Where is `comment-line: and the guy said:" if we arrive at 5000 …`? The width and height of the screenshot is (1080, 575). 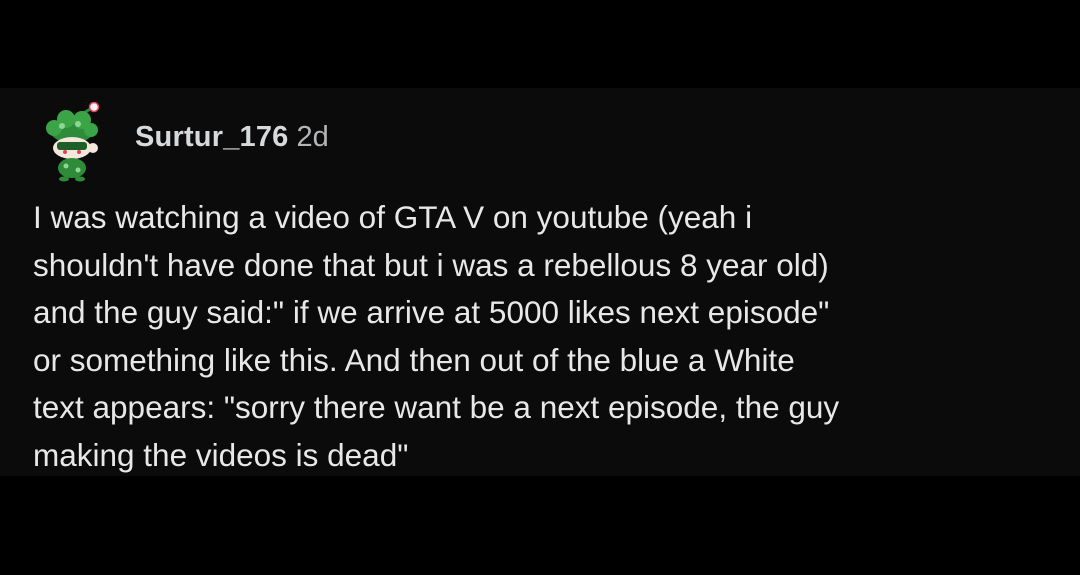 comment-line: and the guy said:" if we arrive at 5000 … is located at coordinates (431, 312).